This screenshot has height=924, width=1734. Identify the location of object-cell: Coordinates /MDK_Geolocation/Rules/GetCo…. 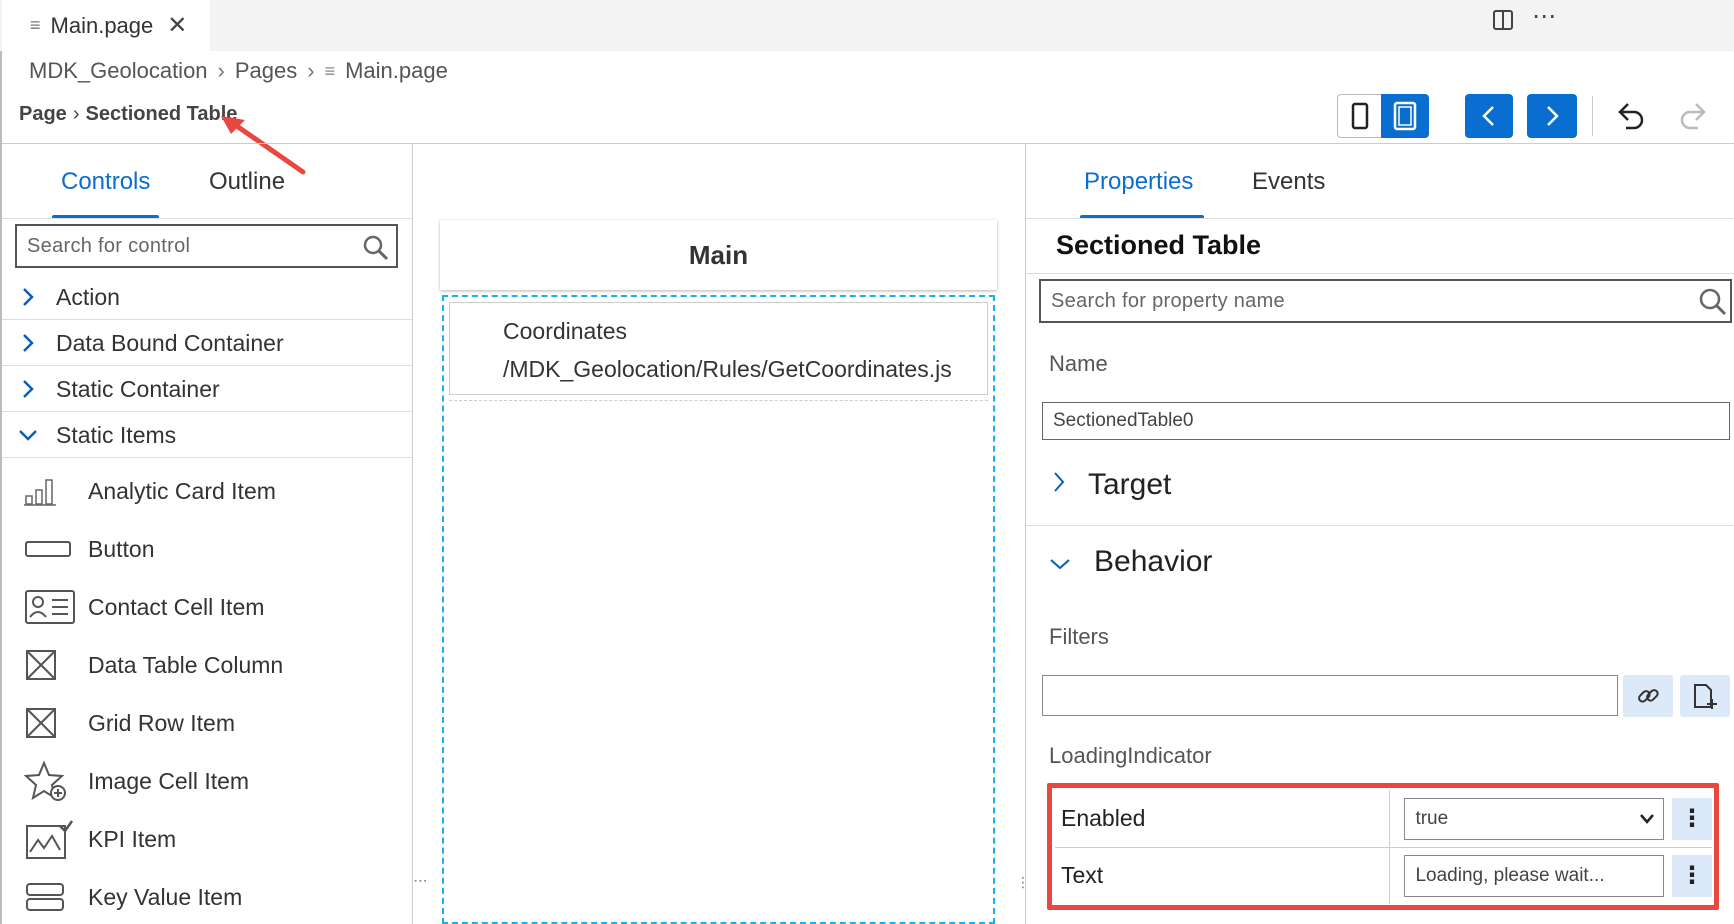
(718, 348).